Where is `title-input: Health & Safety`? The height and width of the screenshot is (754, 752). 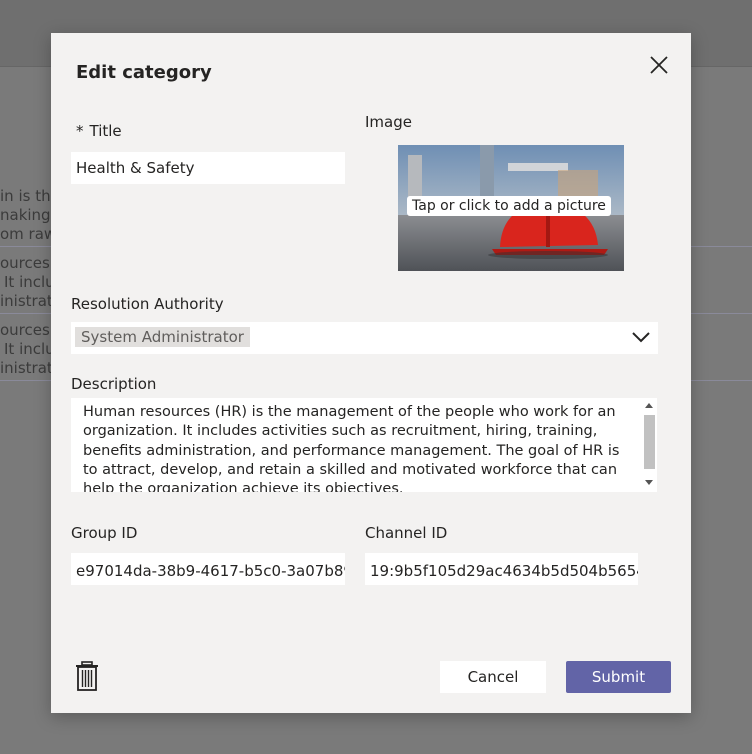
title-input: Health & Safety is located at coordinates (208, 168).